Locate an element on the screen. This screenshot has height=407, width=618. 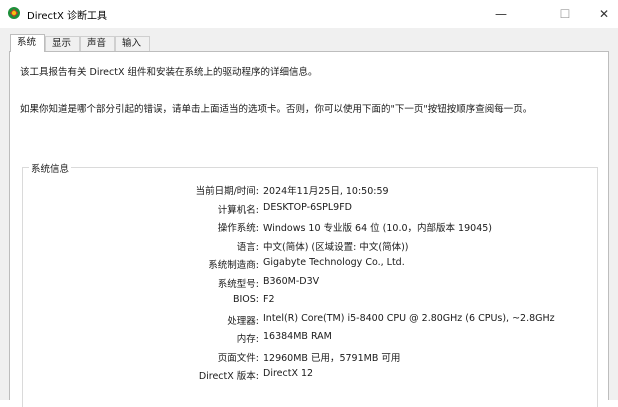
tab-system: 系统 is located at coordinates (27, 43).